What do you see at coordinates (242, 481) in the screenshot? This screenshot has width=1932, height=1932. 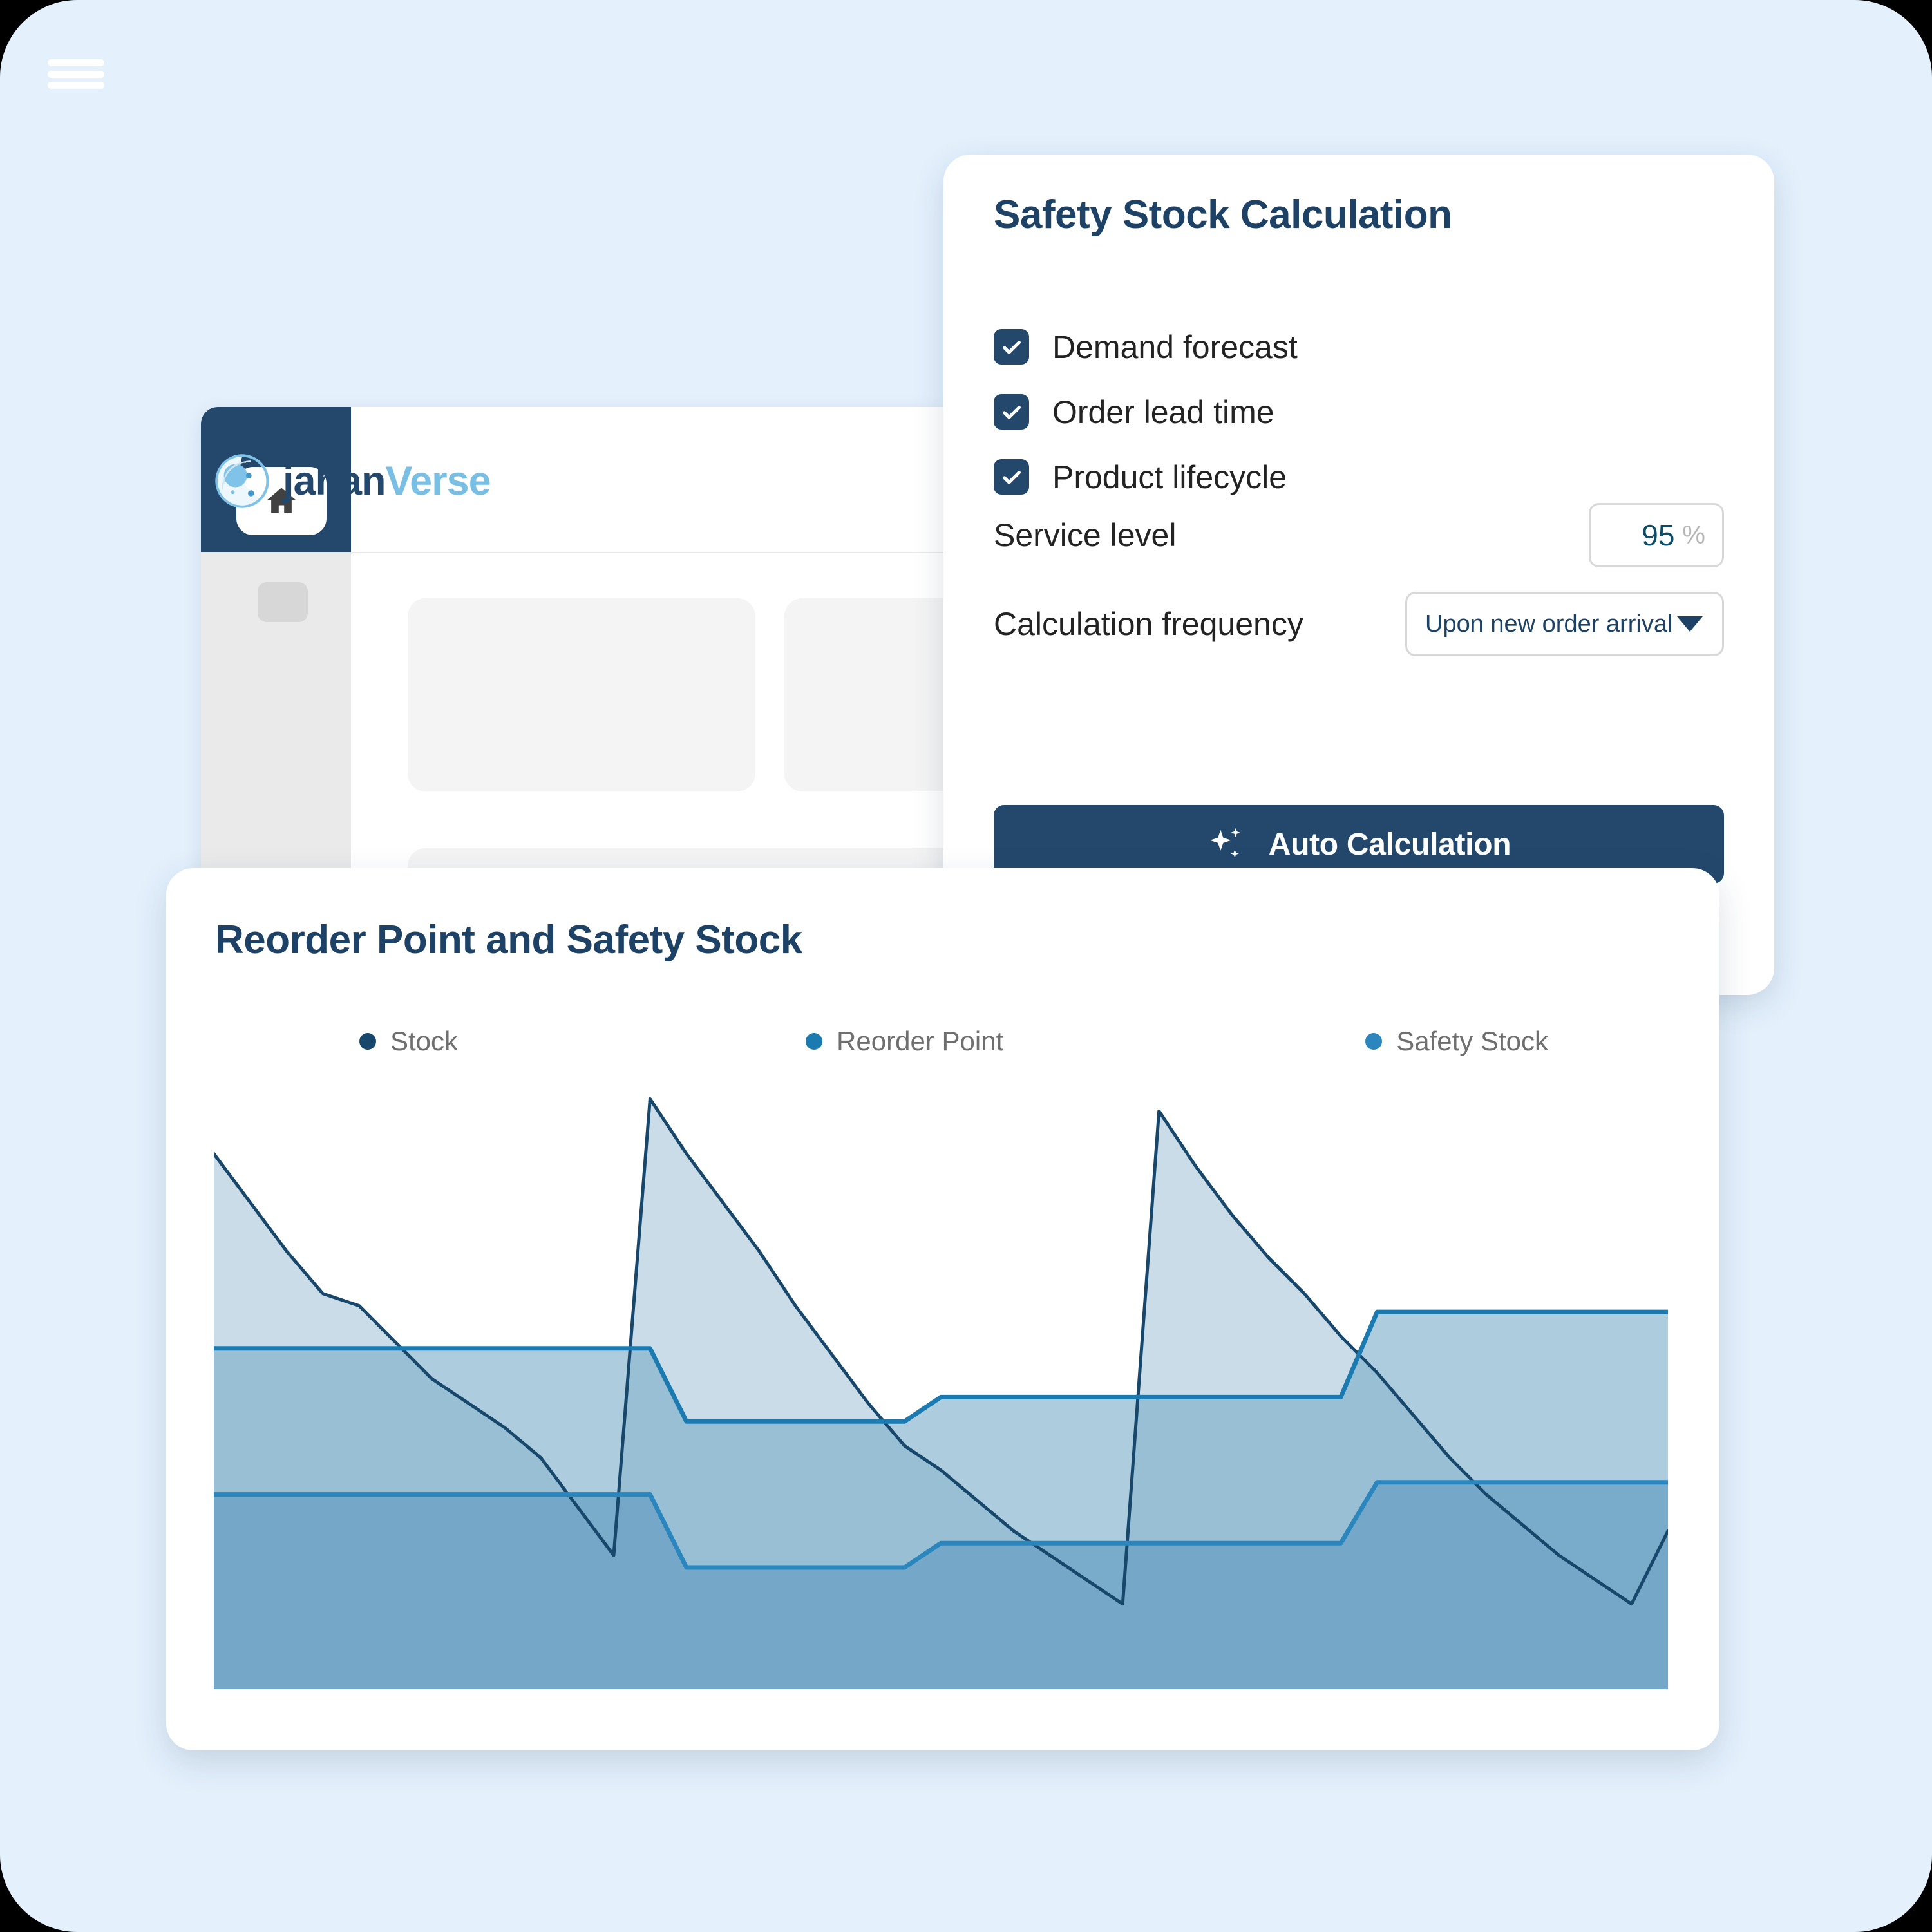 I see `jahanverse-logo-icon` at bounding box center [242, 481].